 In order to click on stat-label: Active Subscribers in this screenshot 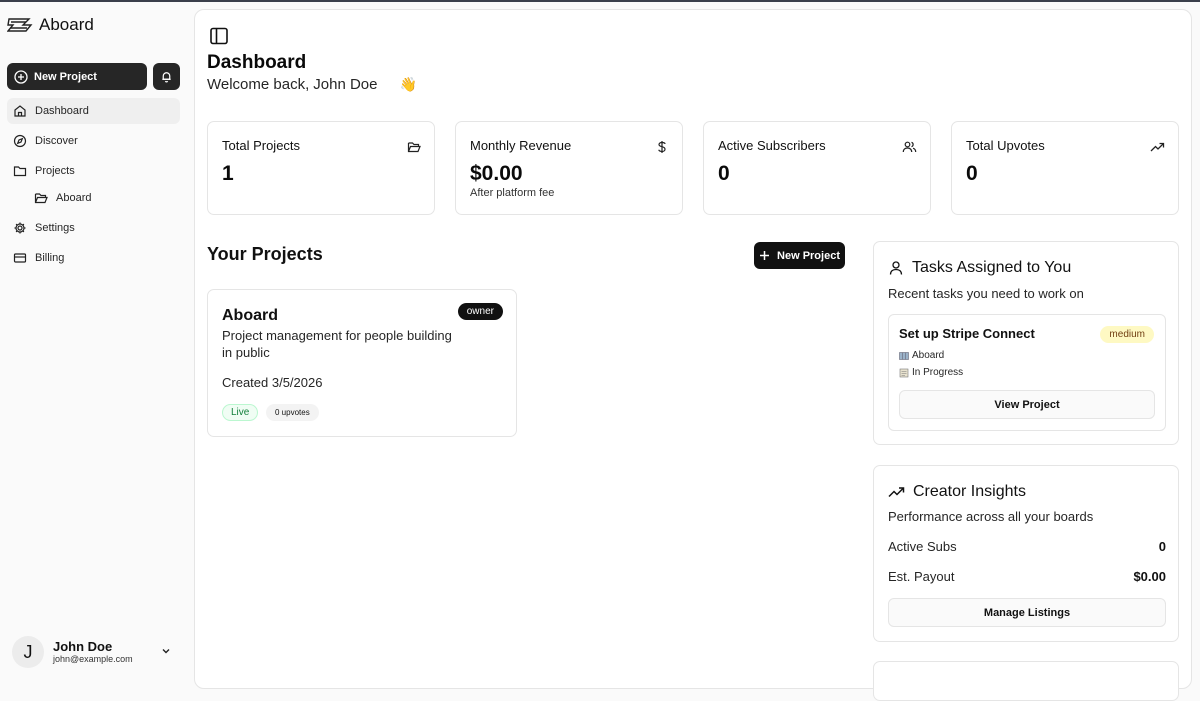, I will do `click(772, 145)`.